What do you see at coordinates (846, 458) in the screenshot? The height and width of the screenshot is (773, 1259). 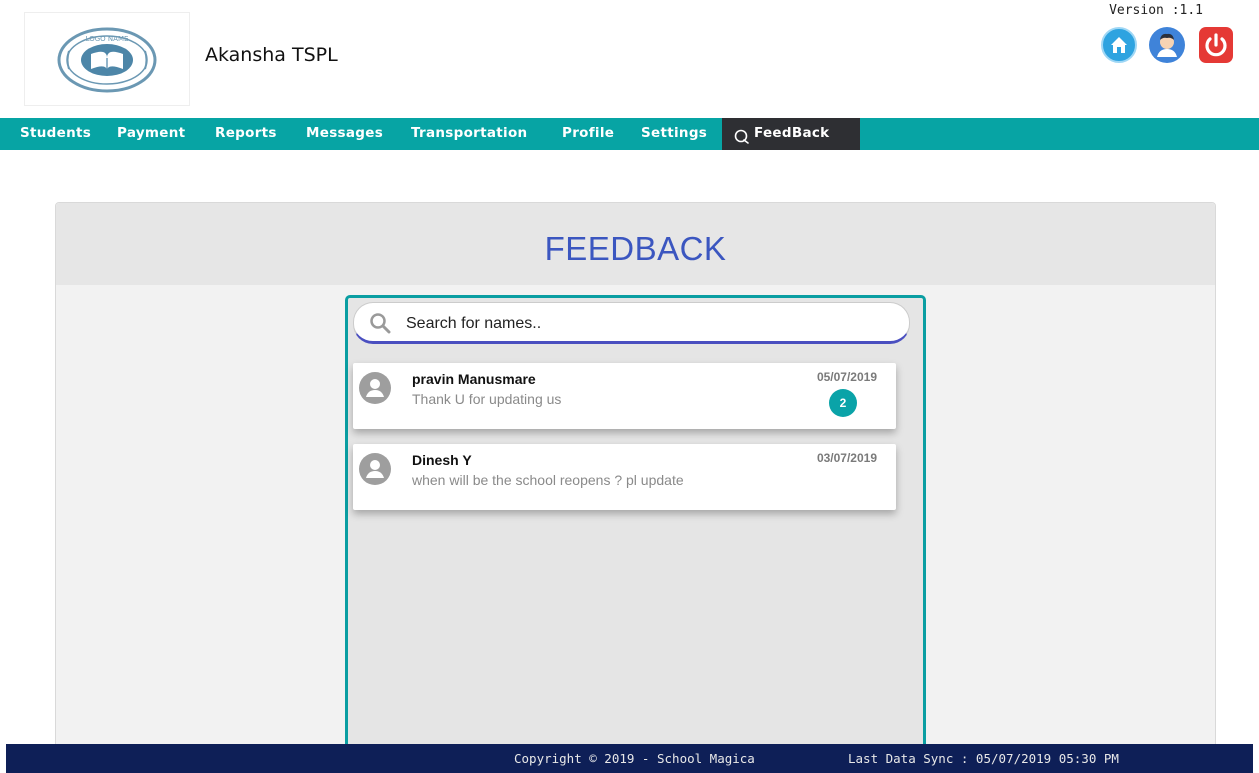 I see `message-date: 03/07/2019` at bounding box center [846, 458].